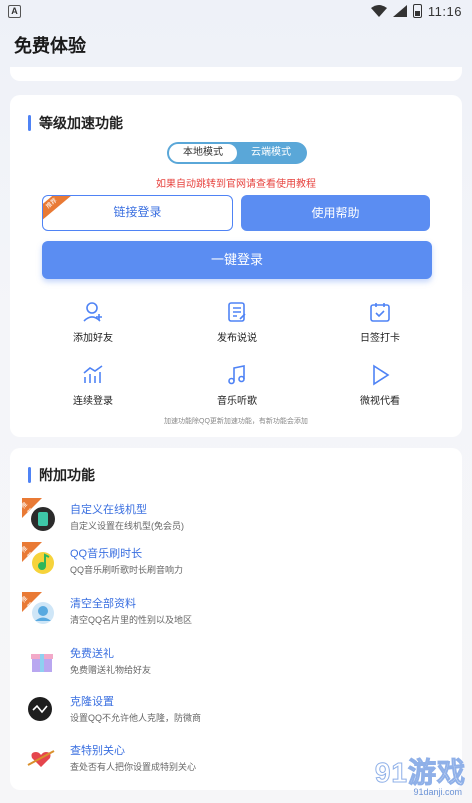  I want to click on extra-item-subtitle: 免费赠送礼物给好友, so click(111, 670).